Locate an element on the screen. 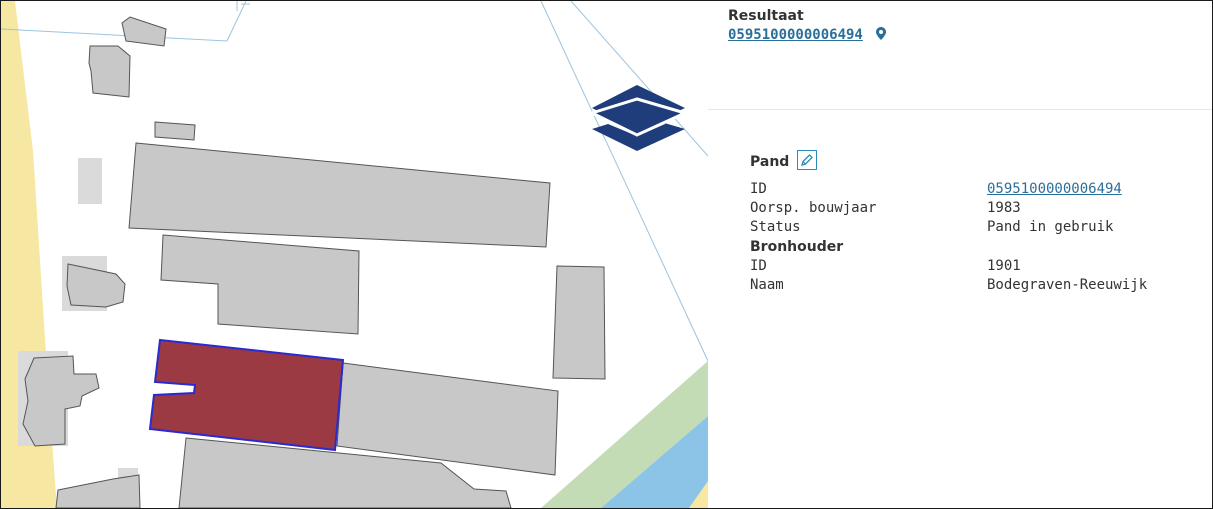  row-value: Bodegraven-Reeuwijk is located at coordinates (1067, 284).